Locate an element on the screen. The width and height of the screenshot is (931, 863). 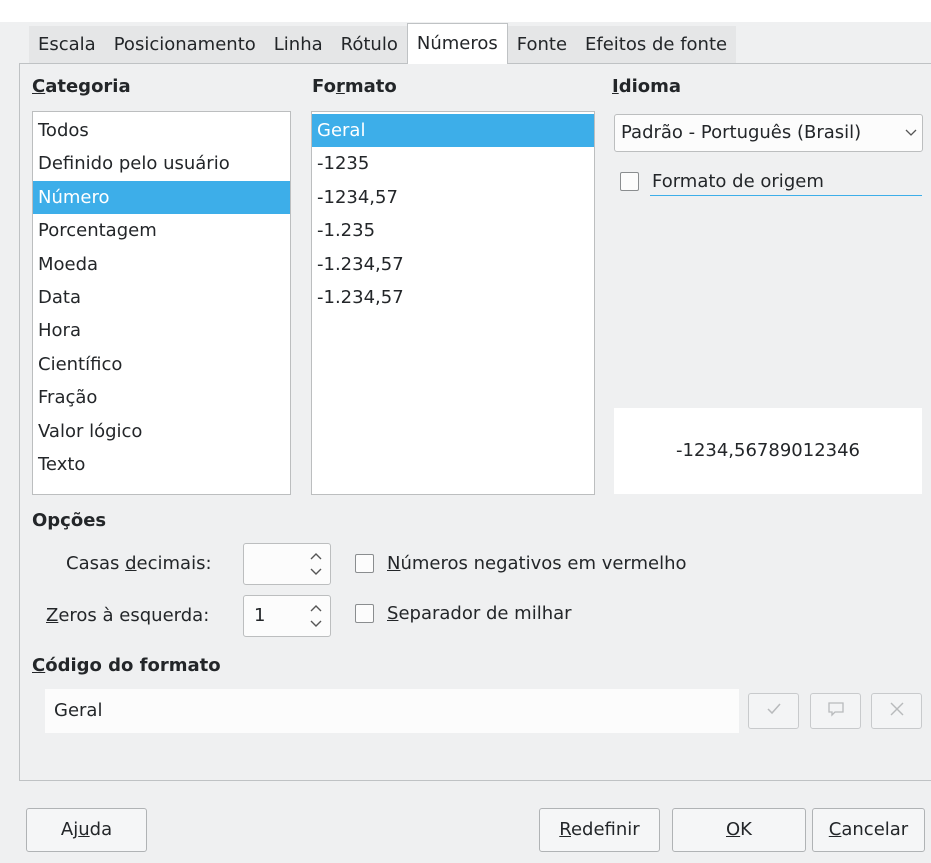
check-icon is located at coordinates (774, 711).